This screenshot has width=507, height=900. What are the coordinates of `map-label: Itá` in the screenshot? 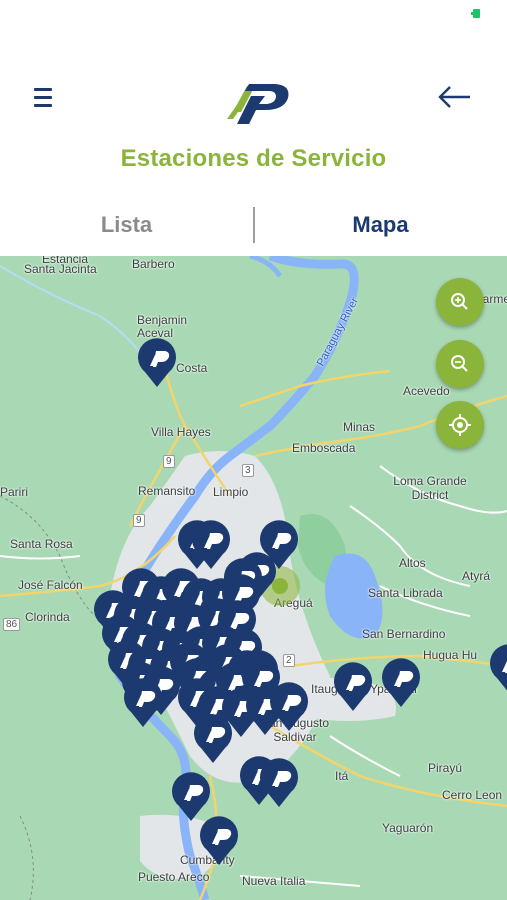 It's located at (342, 776).